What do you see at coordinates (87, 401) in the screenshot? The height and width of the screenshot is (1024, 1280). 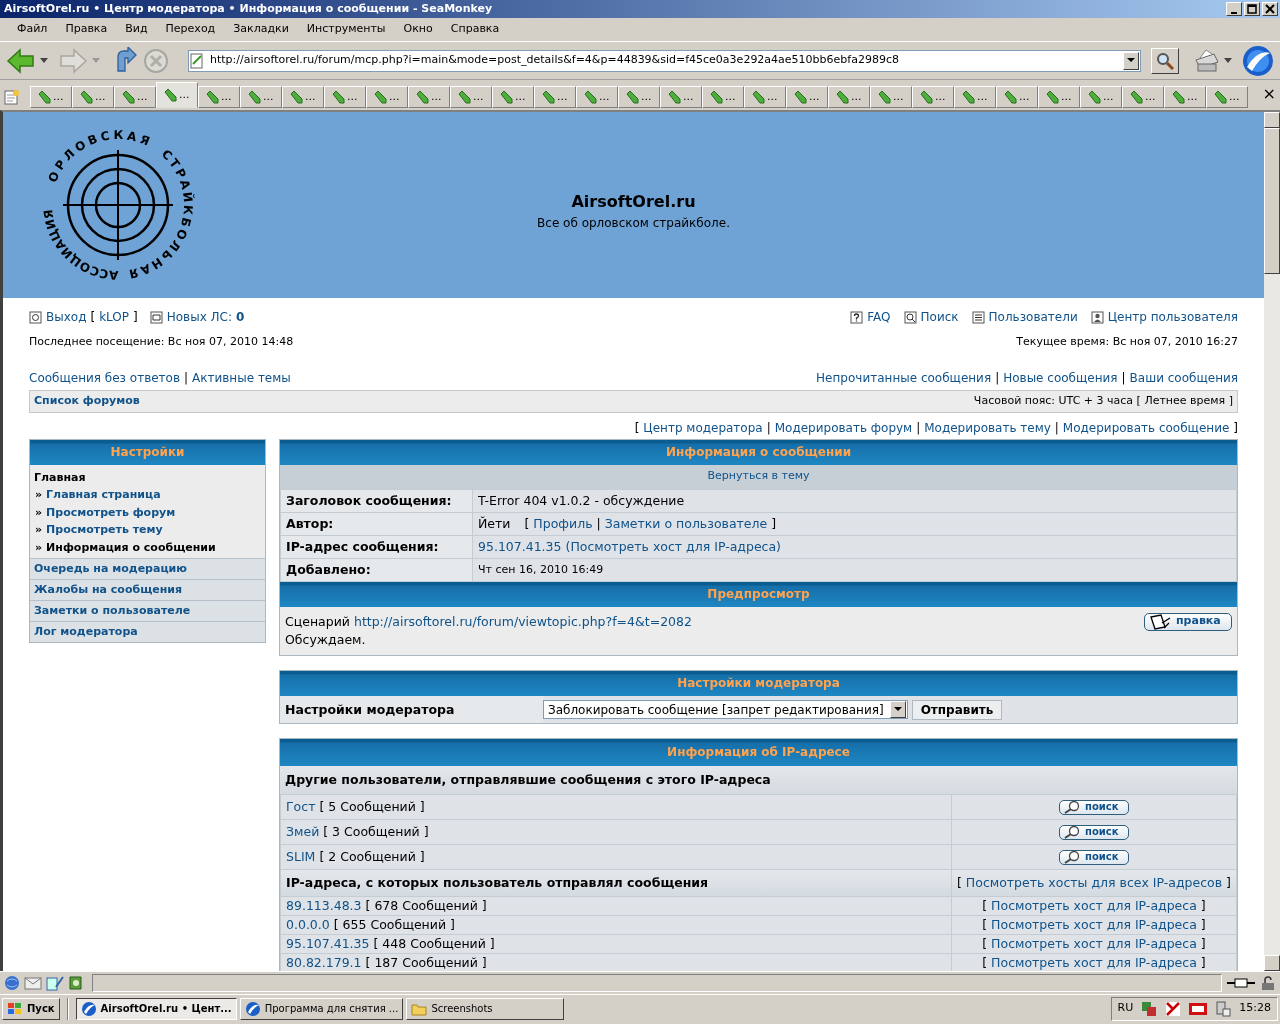 I see `breadcrumb-link: Список форумов` at bounding box center [87, 401].